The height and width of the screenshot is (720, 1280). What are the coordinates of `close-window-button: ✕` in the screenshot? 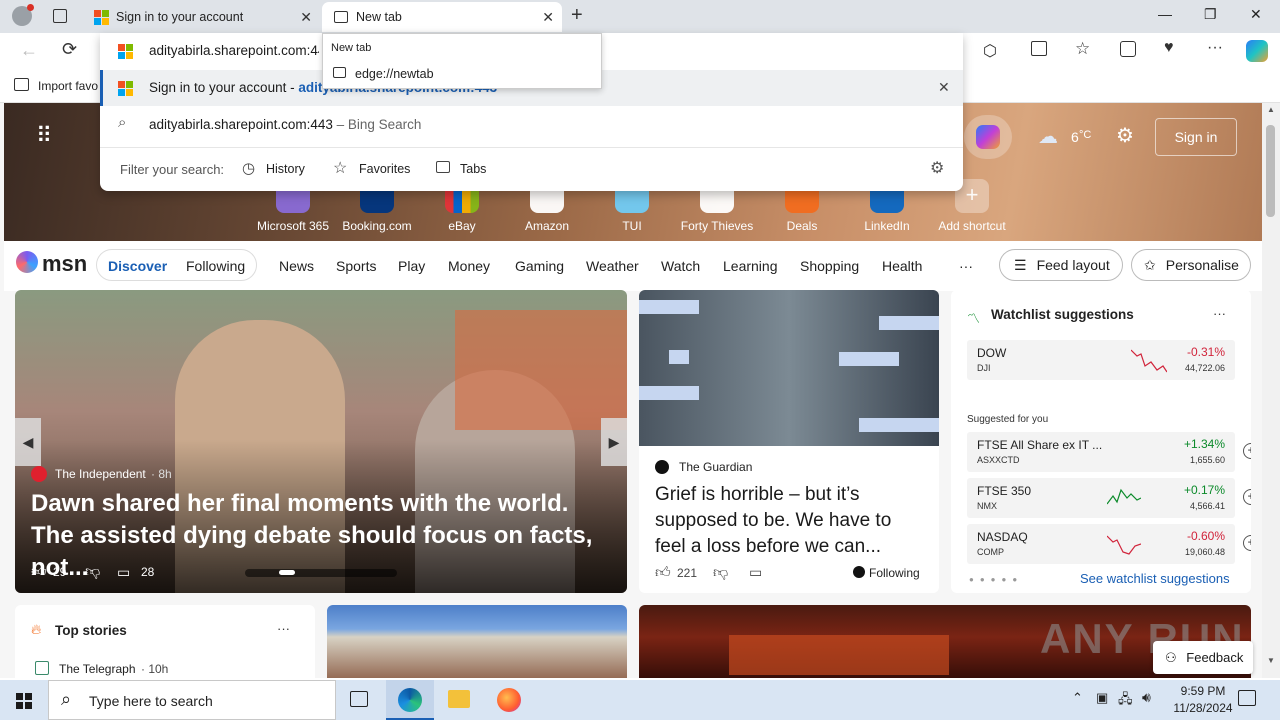 It's located at (1256, 14).